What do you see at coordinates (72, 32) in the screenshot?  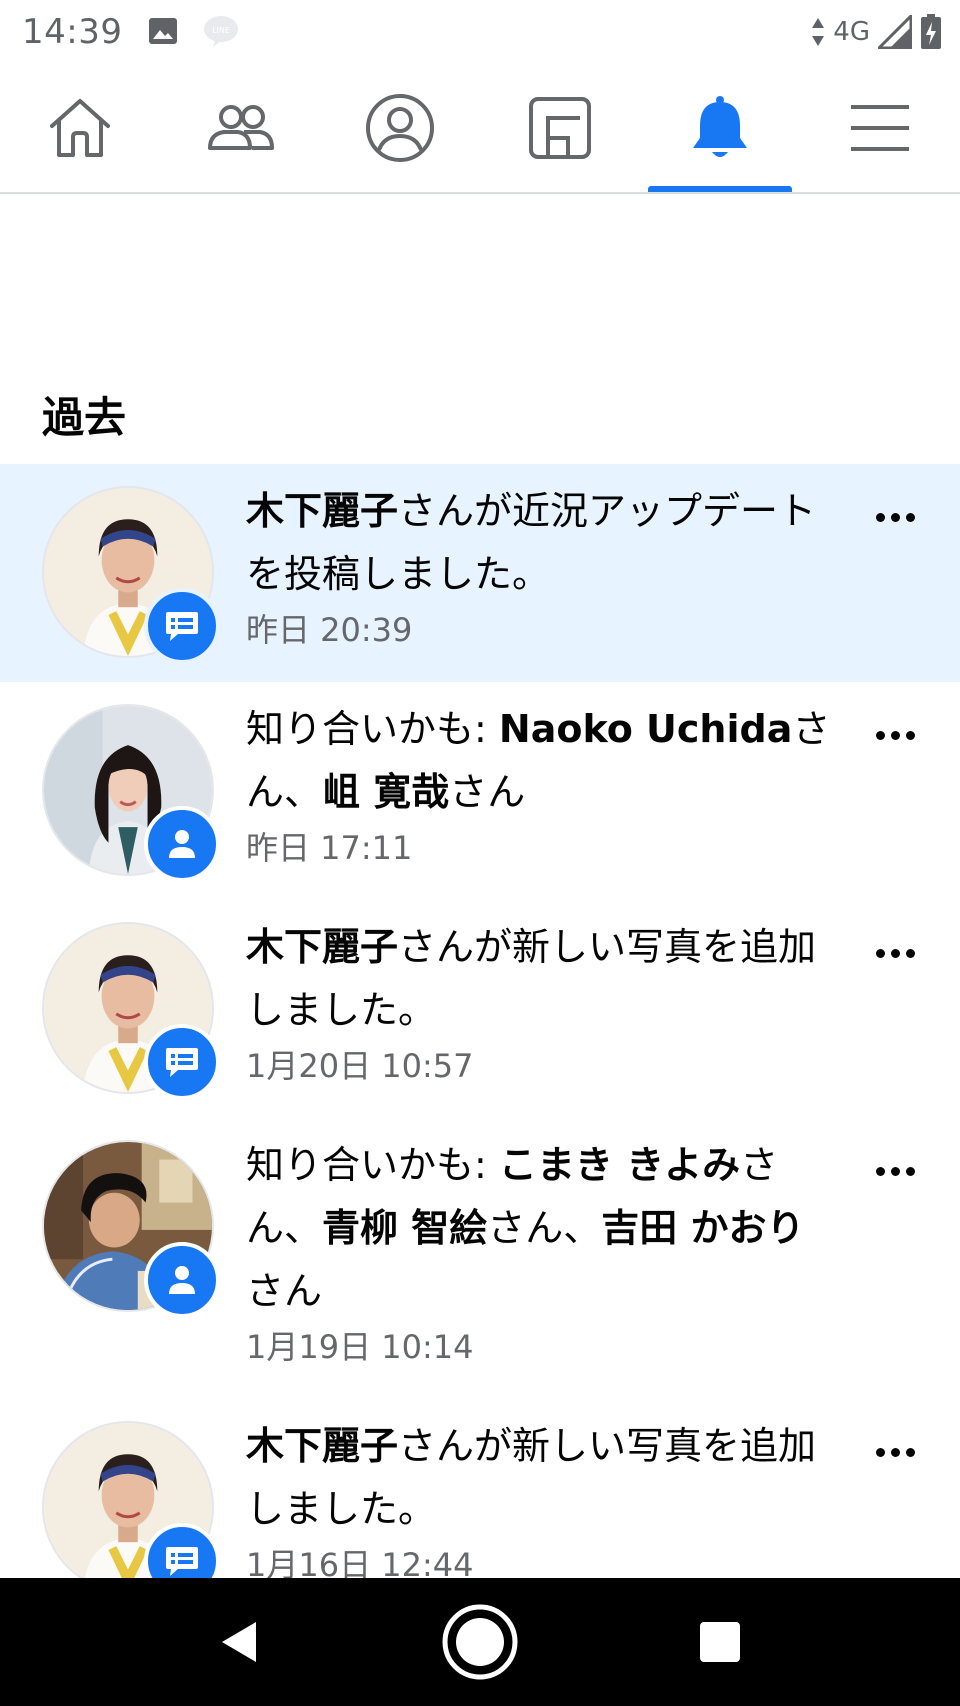 I see `status-time: 14:39` at bounding box center [72, 32].